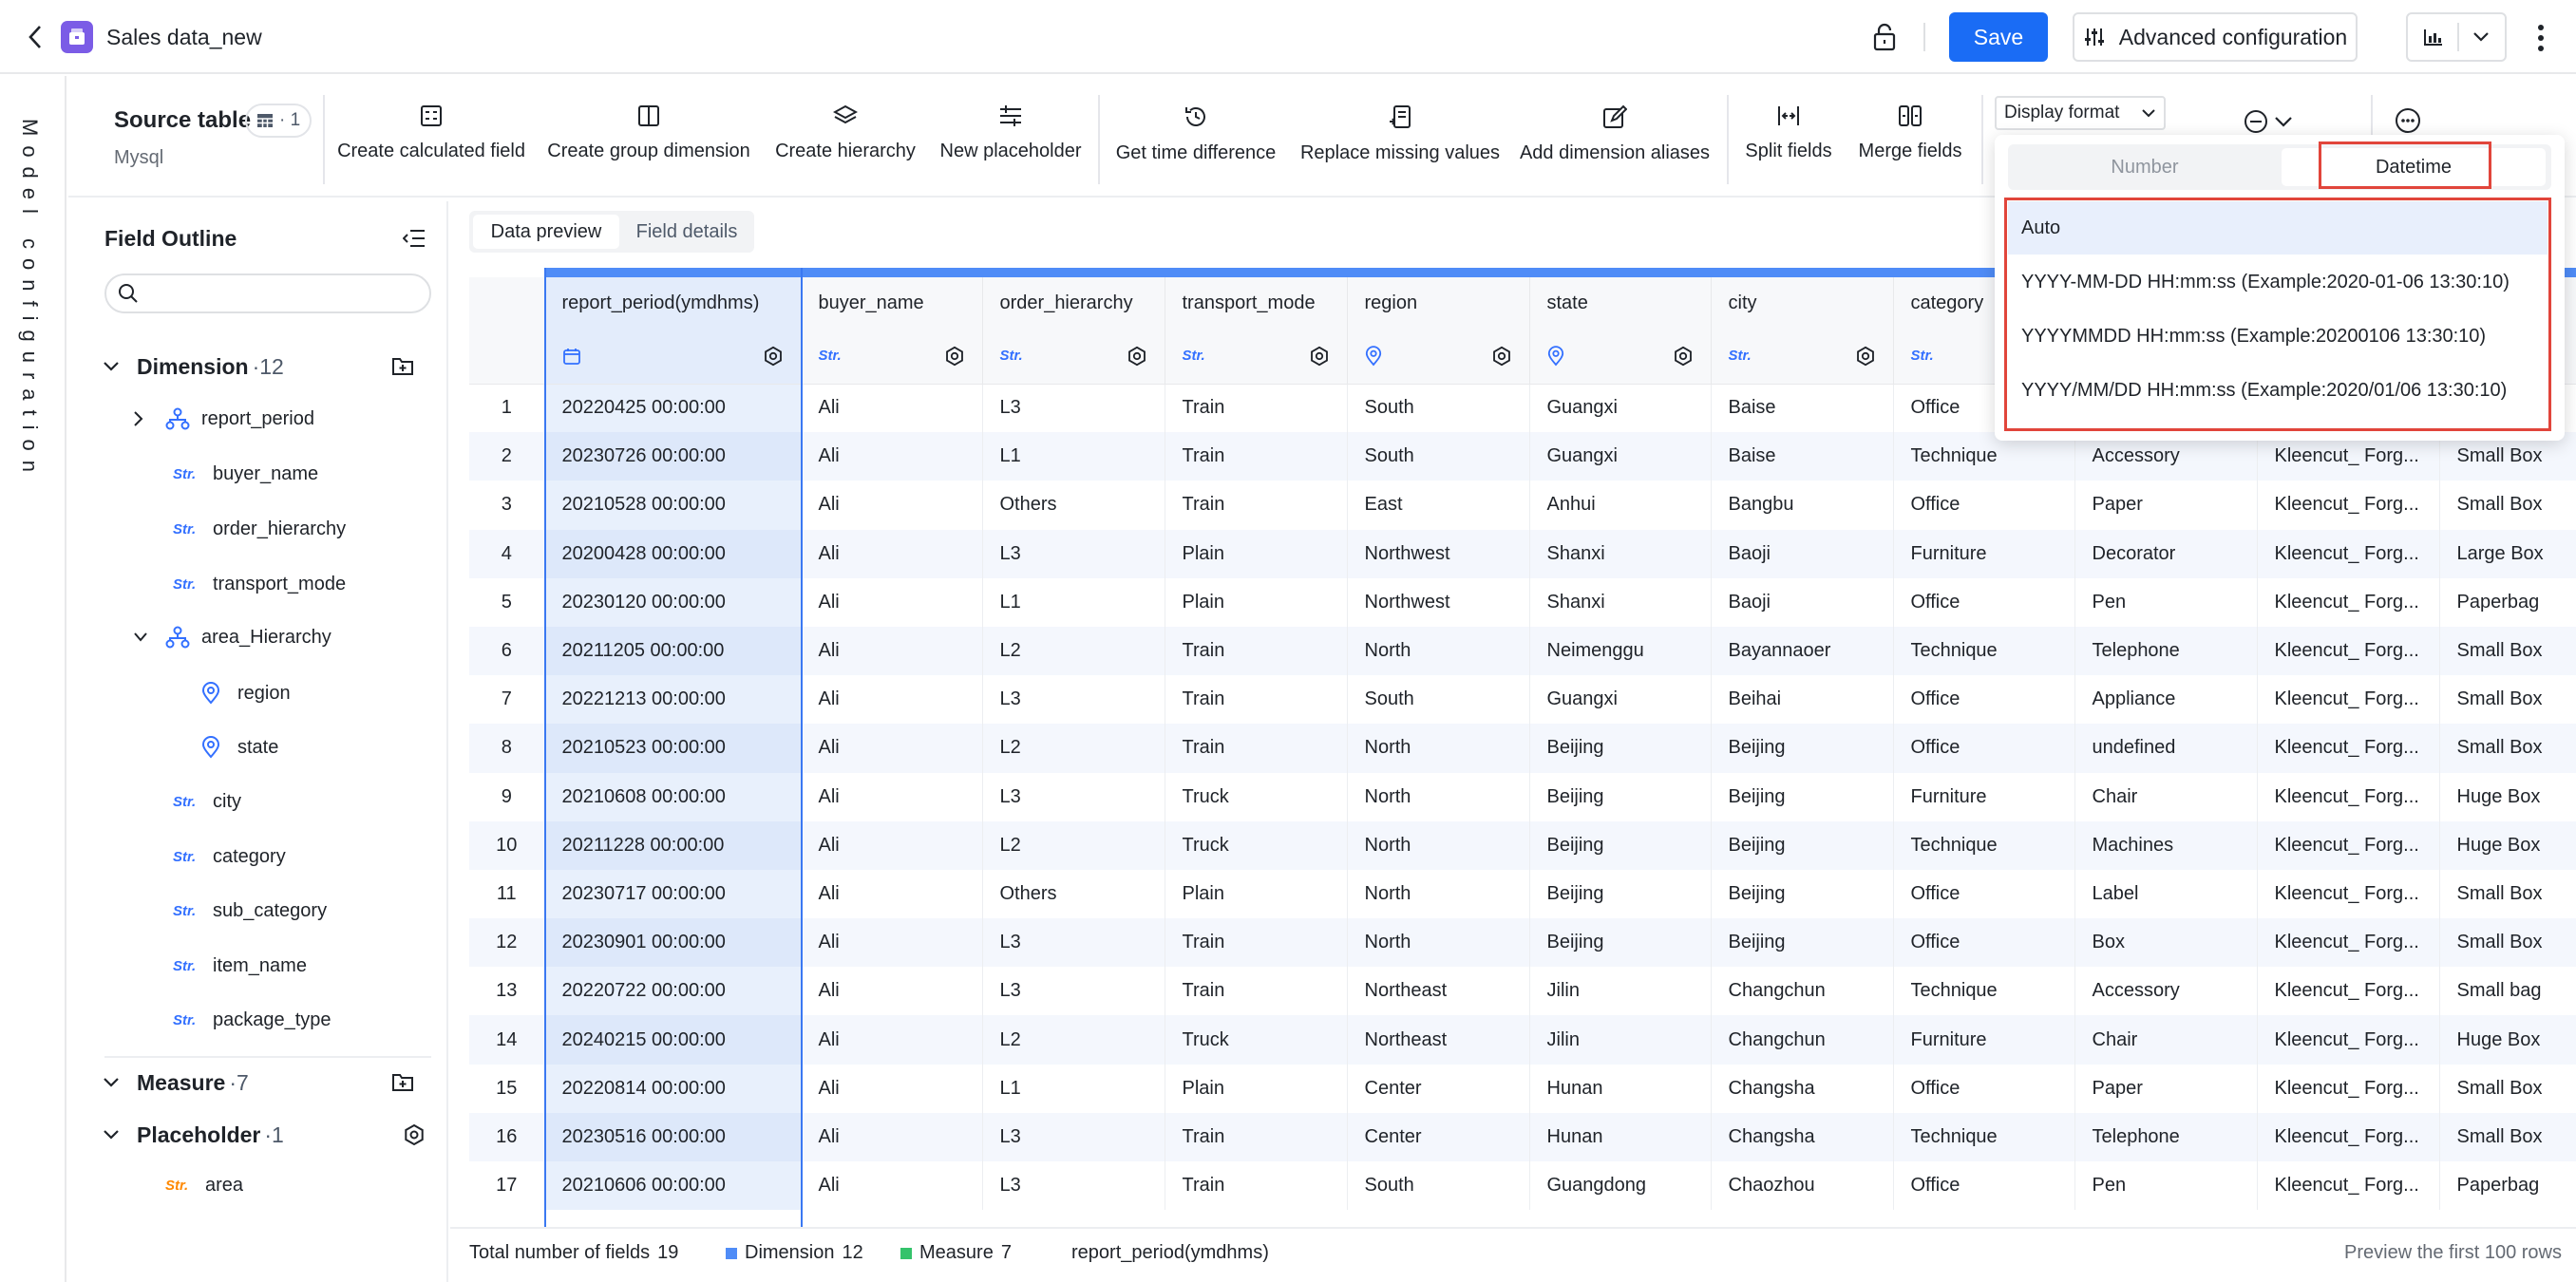  Describe the element at coordinates (223, 419) in the screenshot. I see `field-report-period: report_period` at that location.